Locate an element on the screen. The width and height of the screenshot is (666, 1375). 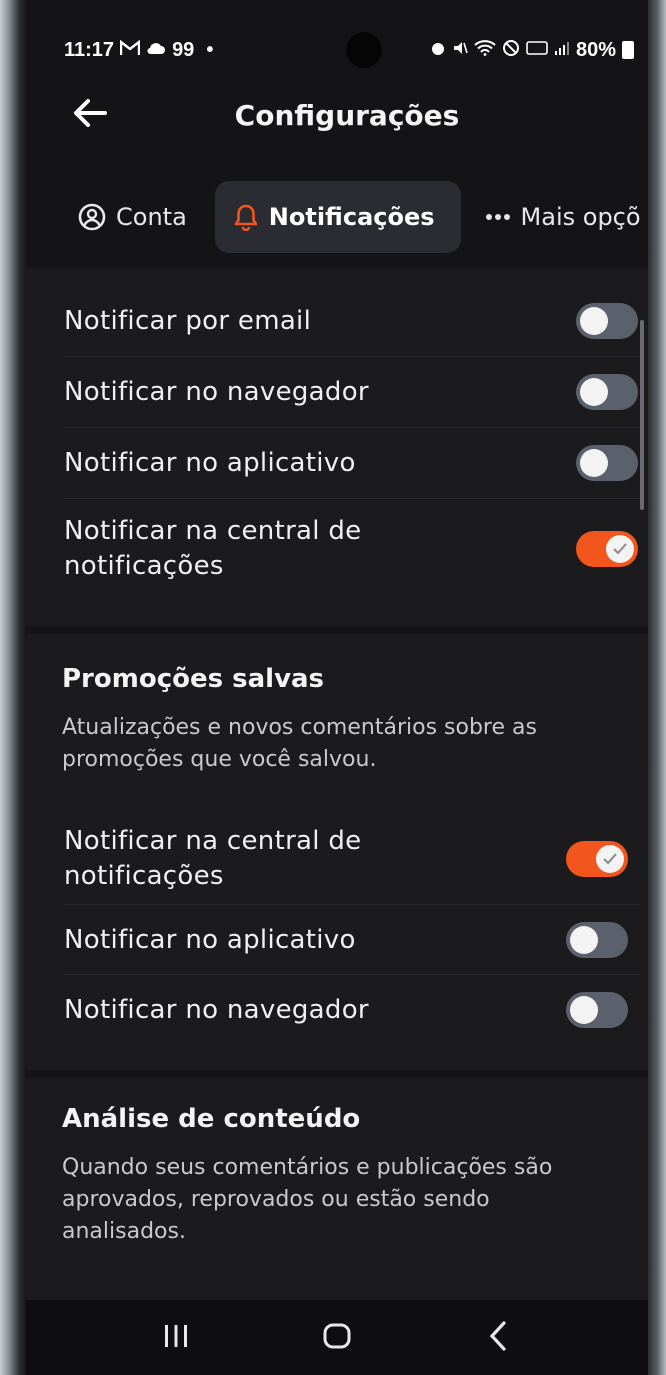
volte-icon is located at coordinates (537, 50).